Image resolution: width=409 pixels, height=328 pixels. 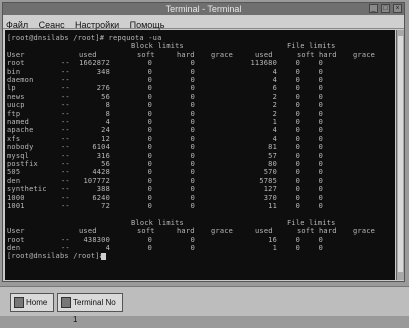 I want to click on quota-row: xfs -- 12 0 0 4 0 0, so click(x=200, y=139).